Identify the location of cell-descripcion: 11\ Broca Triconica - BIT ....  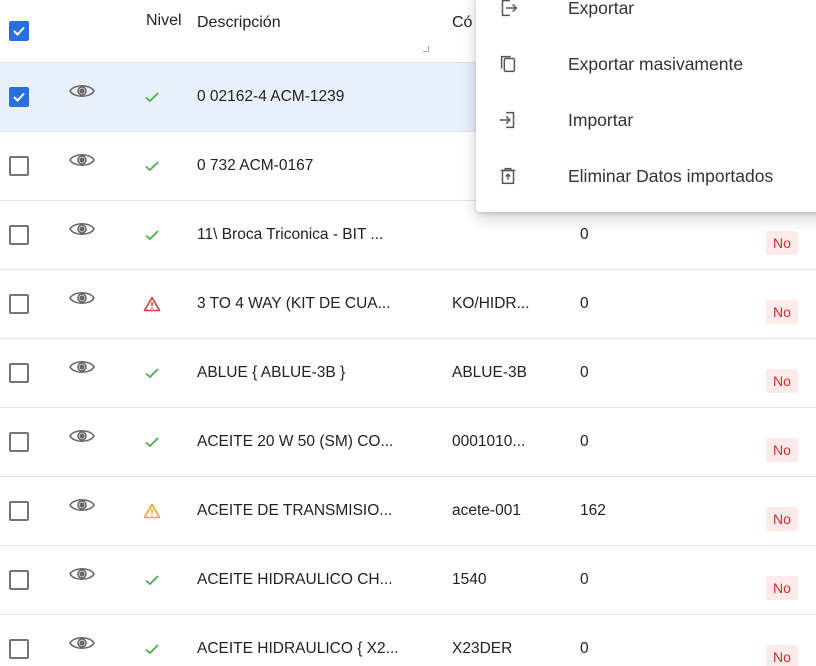
(290, 234).